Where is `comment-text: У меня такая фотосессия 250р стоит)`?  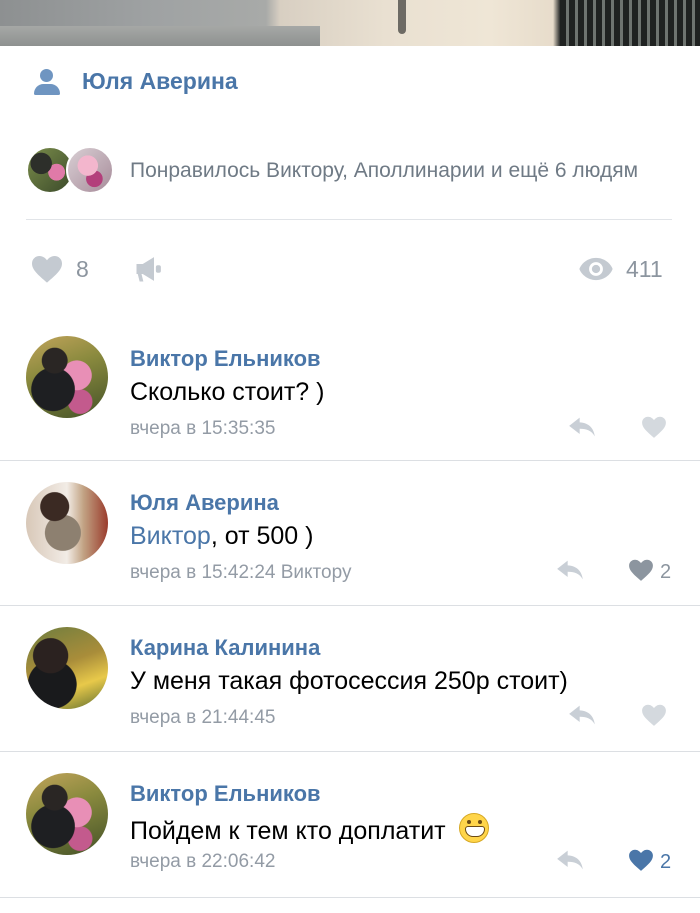
comment-text: У меня такая фотосессия 250р стоит) is located at coordinates (349, 681).